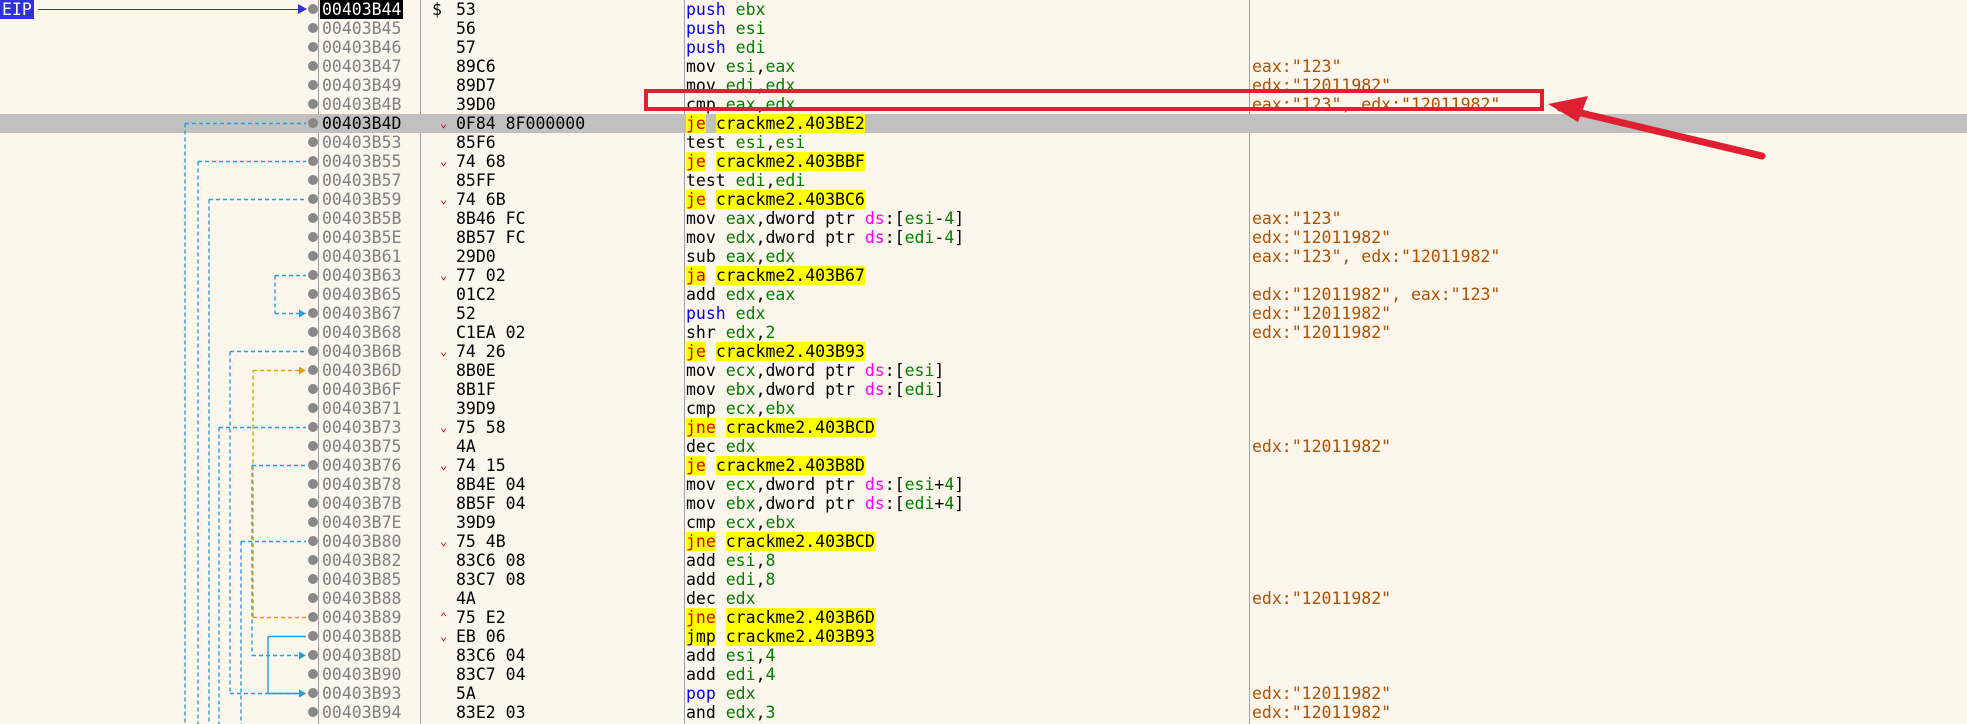  What do you see at coordinates (362, 427) in the screenshot?
I see `address: 00403B73` at bounding box center [362, 427].